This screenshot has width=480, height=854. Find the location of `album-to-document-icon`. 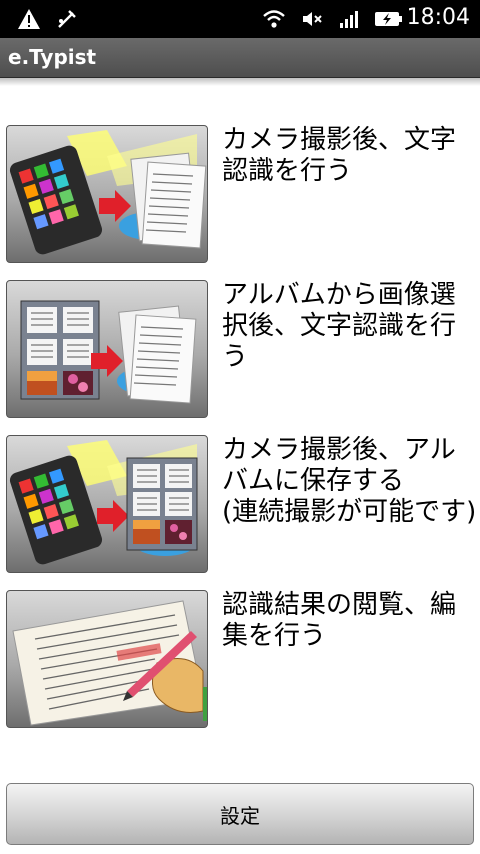

album-to-document-icon is located at coordinates (107, 349).